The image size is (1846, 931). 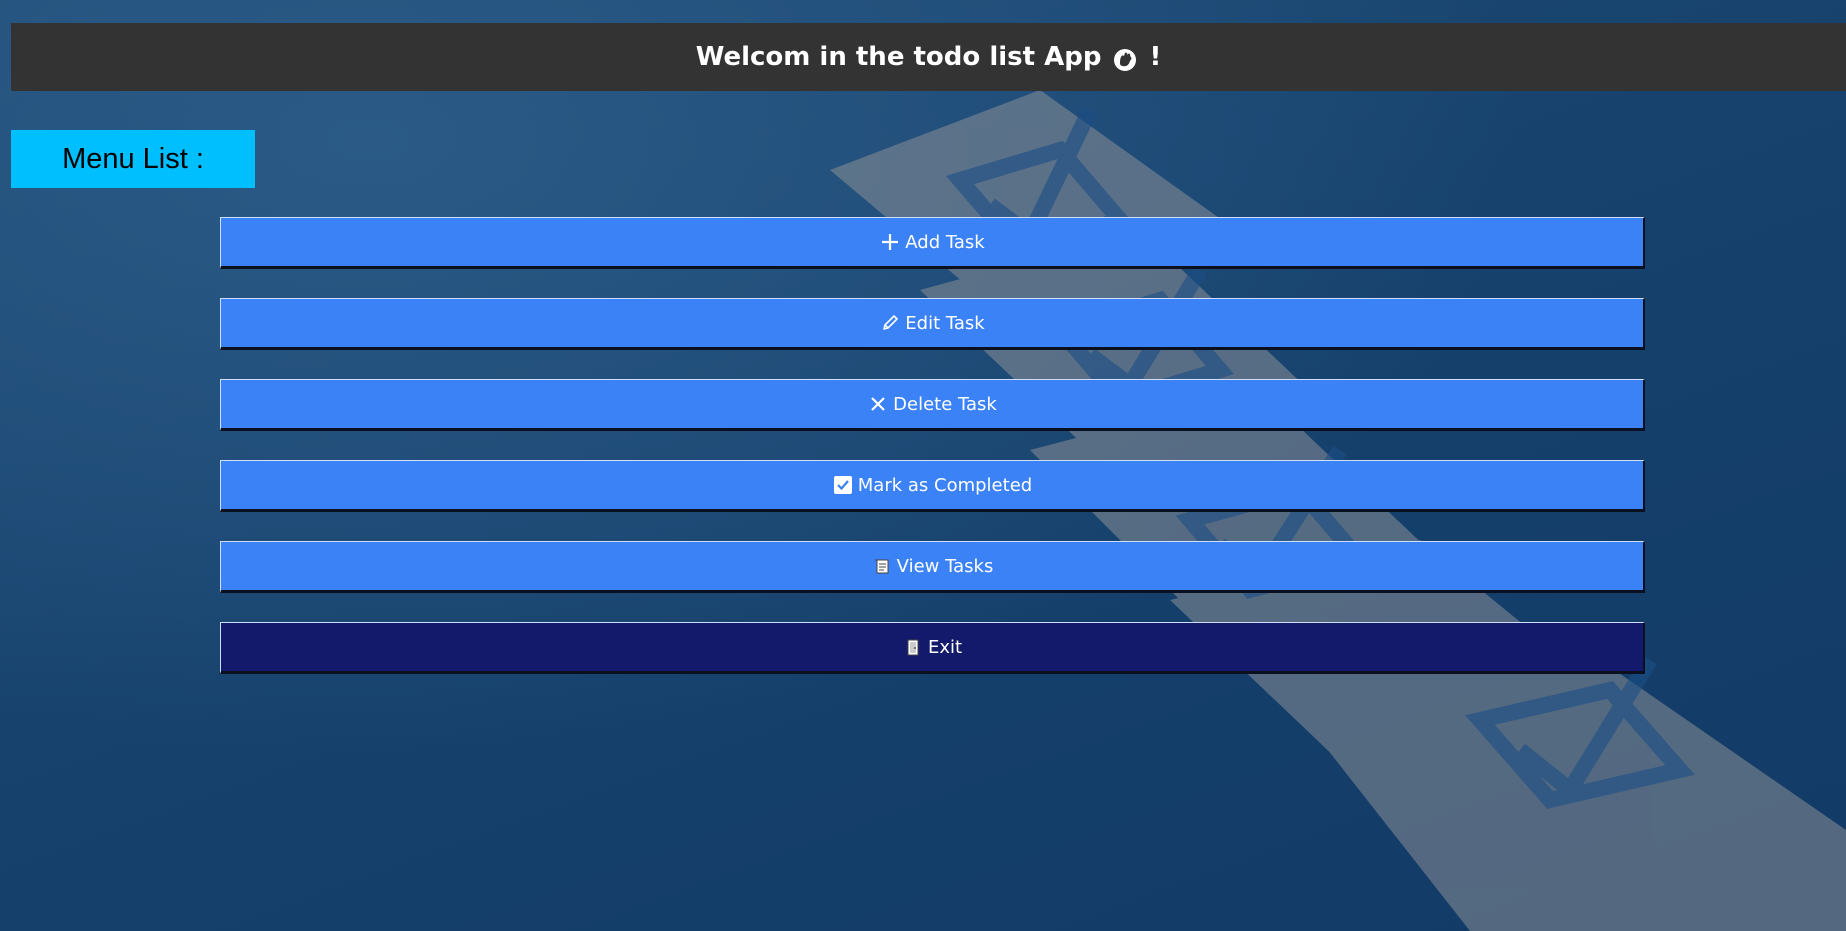 What do you see at coordinates (1125, 60) in the screenshot?
I see `waving-hand-icon` at bounding box center [1125, 60].